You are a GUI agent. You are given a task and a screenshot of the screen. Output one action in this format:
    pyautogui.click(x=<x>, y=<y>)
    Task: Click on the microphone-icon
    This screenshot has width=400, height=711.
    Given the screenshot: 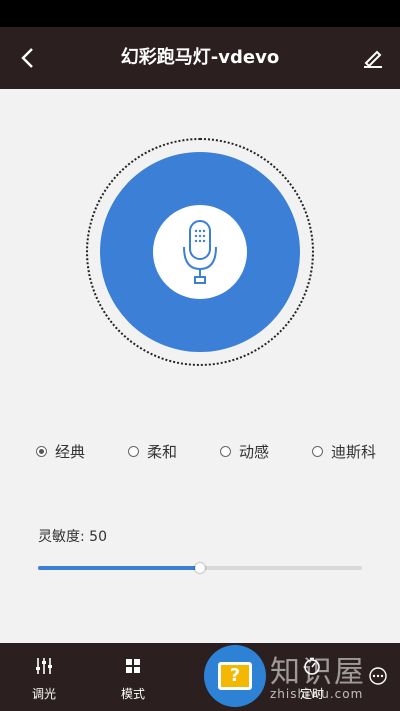 What is the action you would take?
    pyautogui.click(x=200, y=252)
    